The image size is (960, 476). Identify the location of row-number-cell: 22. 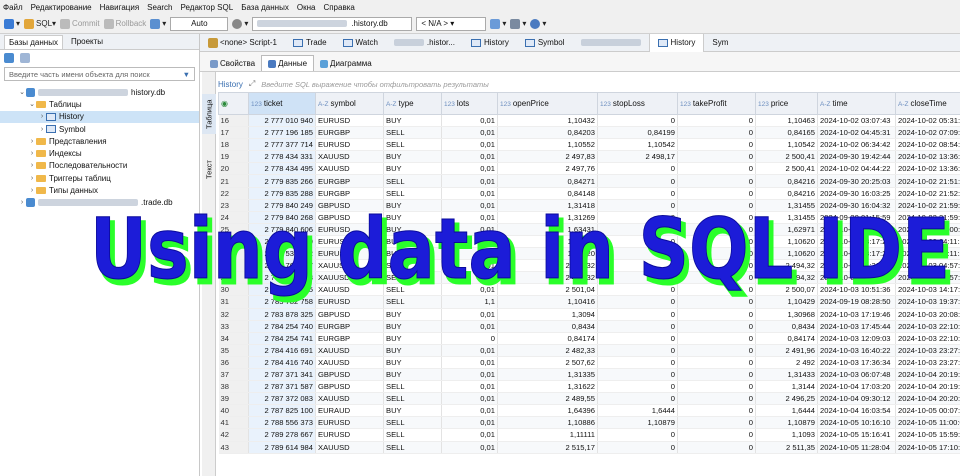
(233, 193).